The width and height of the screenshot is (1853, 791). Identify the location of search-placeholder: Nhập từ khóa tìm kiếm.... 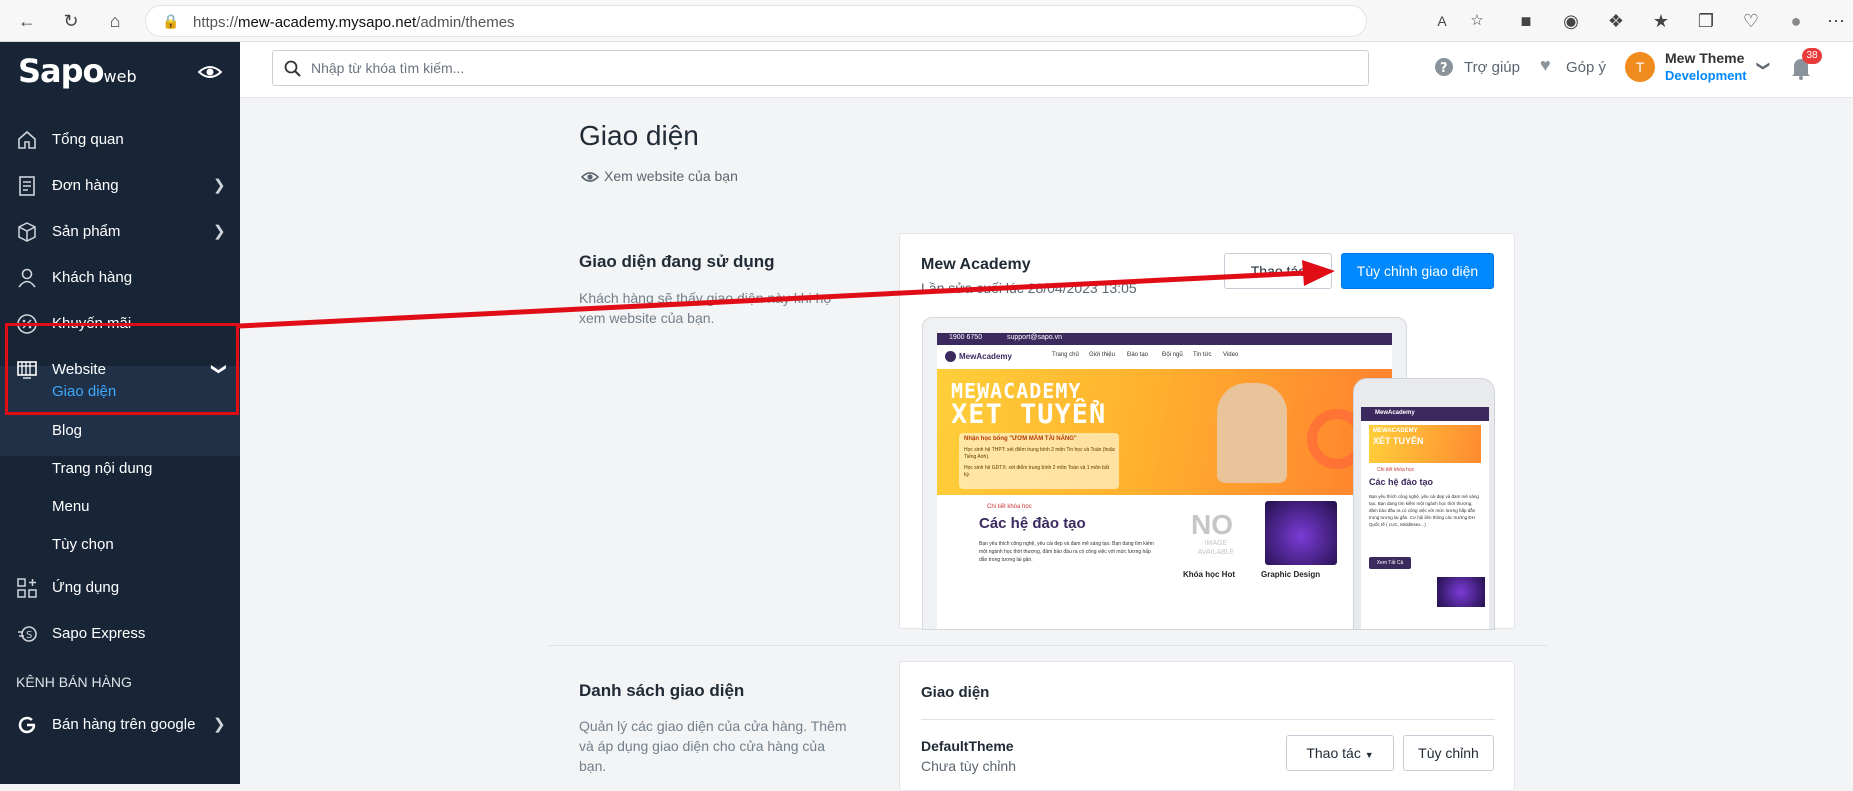
(388, 68).